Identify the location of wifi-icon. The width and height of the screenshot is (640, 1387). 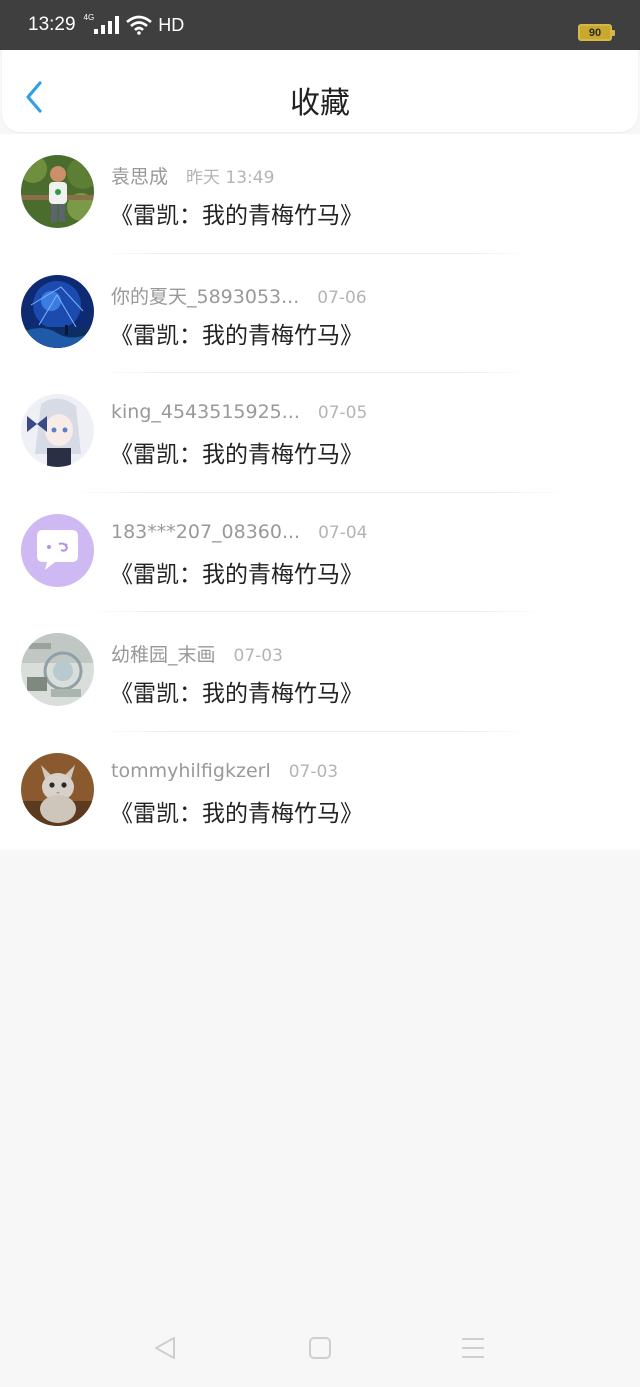
(139, 25).